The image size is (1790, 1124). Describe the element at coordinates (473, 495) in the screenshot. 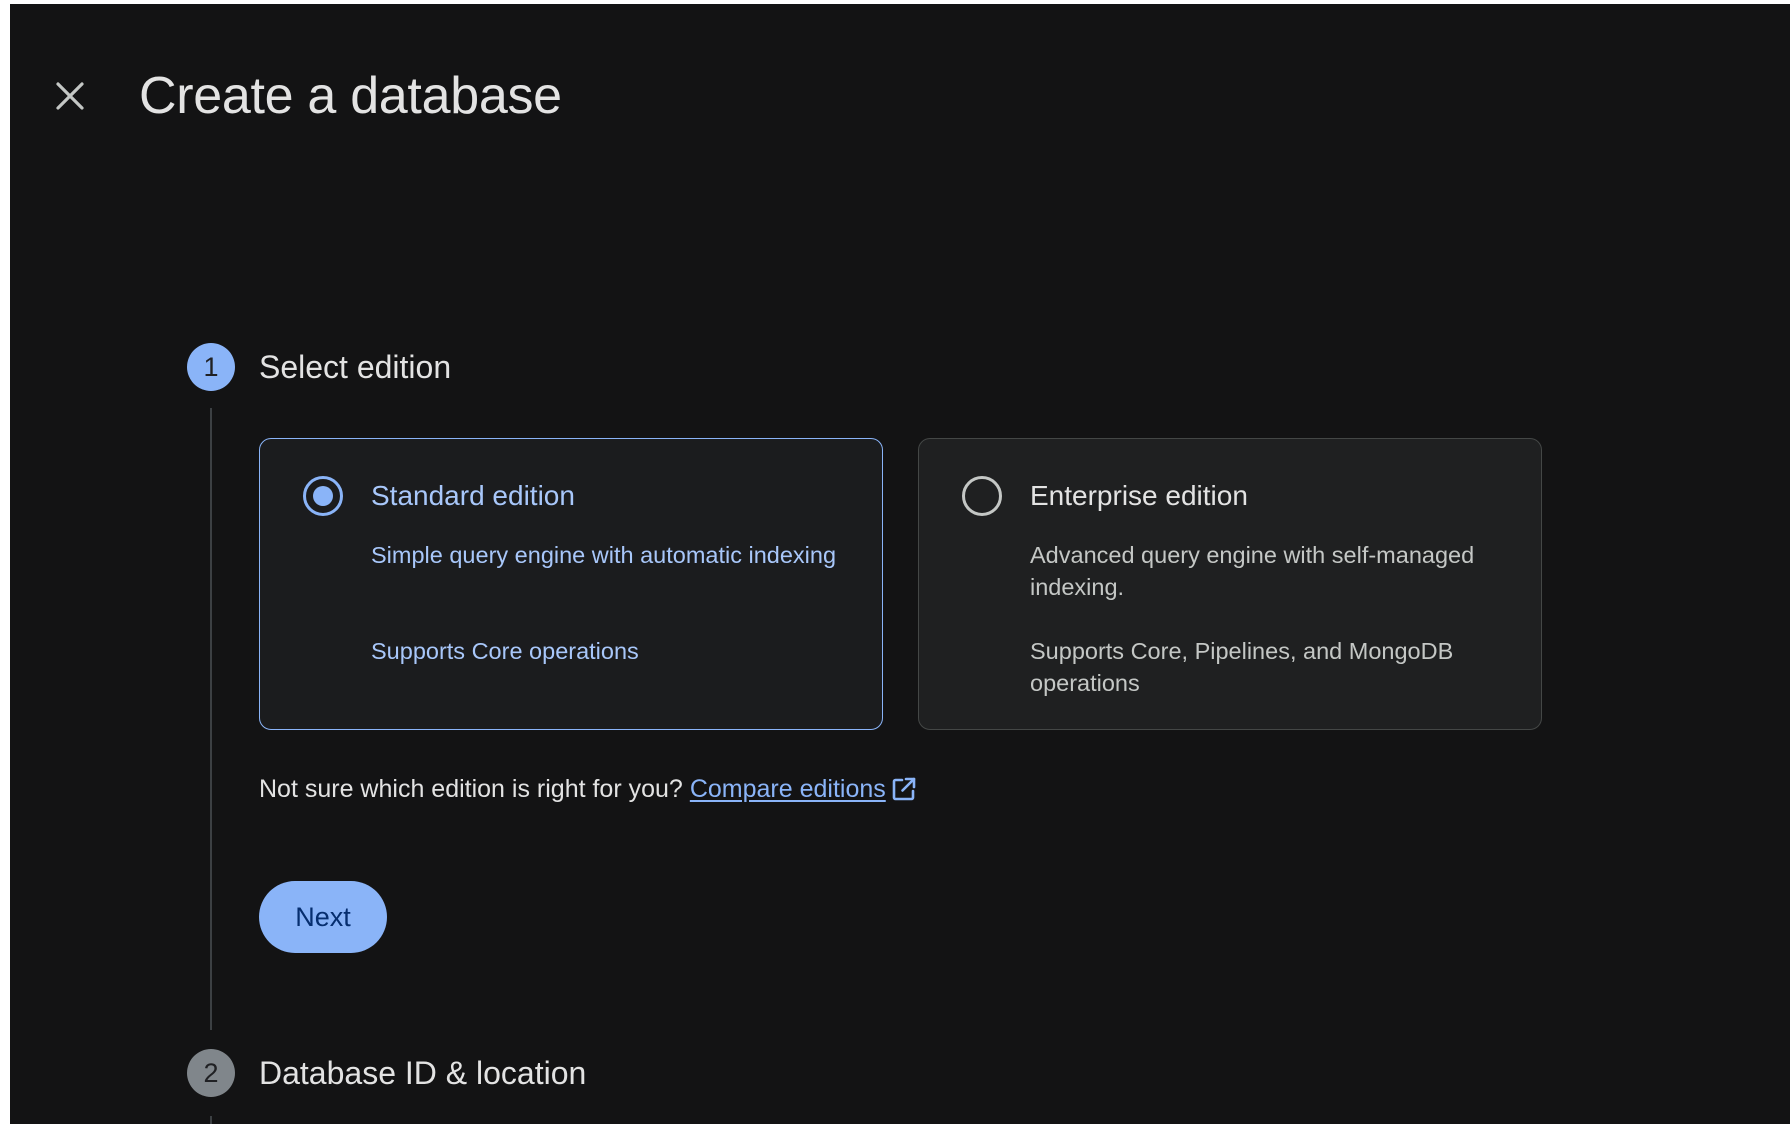

I see `standard-edition-title: Standard edition` at that location.